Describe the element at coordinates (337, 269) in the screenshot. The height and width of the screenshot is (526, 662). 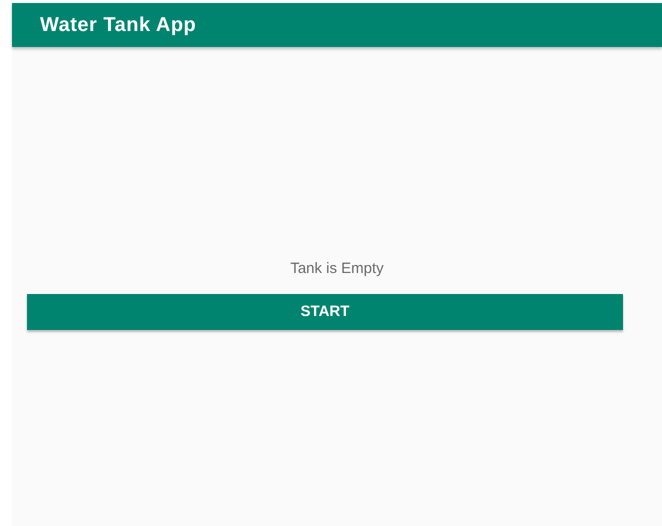
I see `status-text: Tank is Empty` at that location.